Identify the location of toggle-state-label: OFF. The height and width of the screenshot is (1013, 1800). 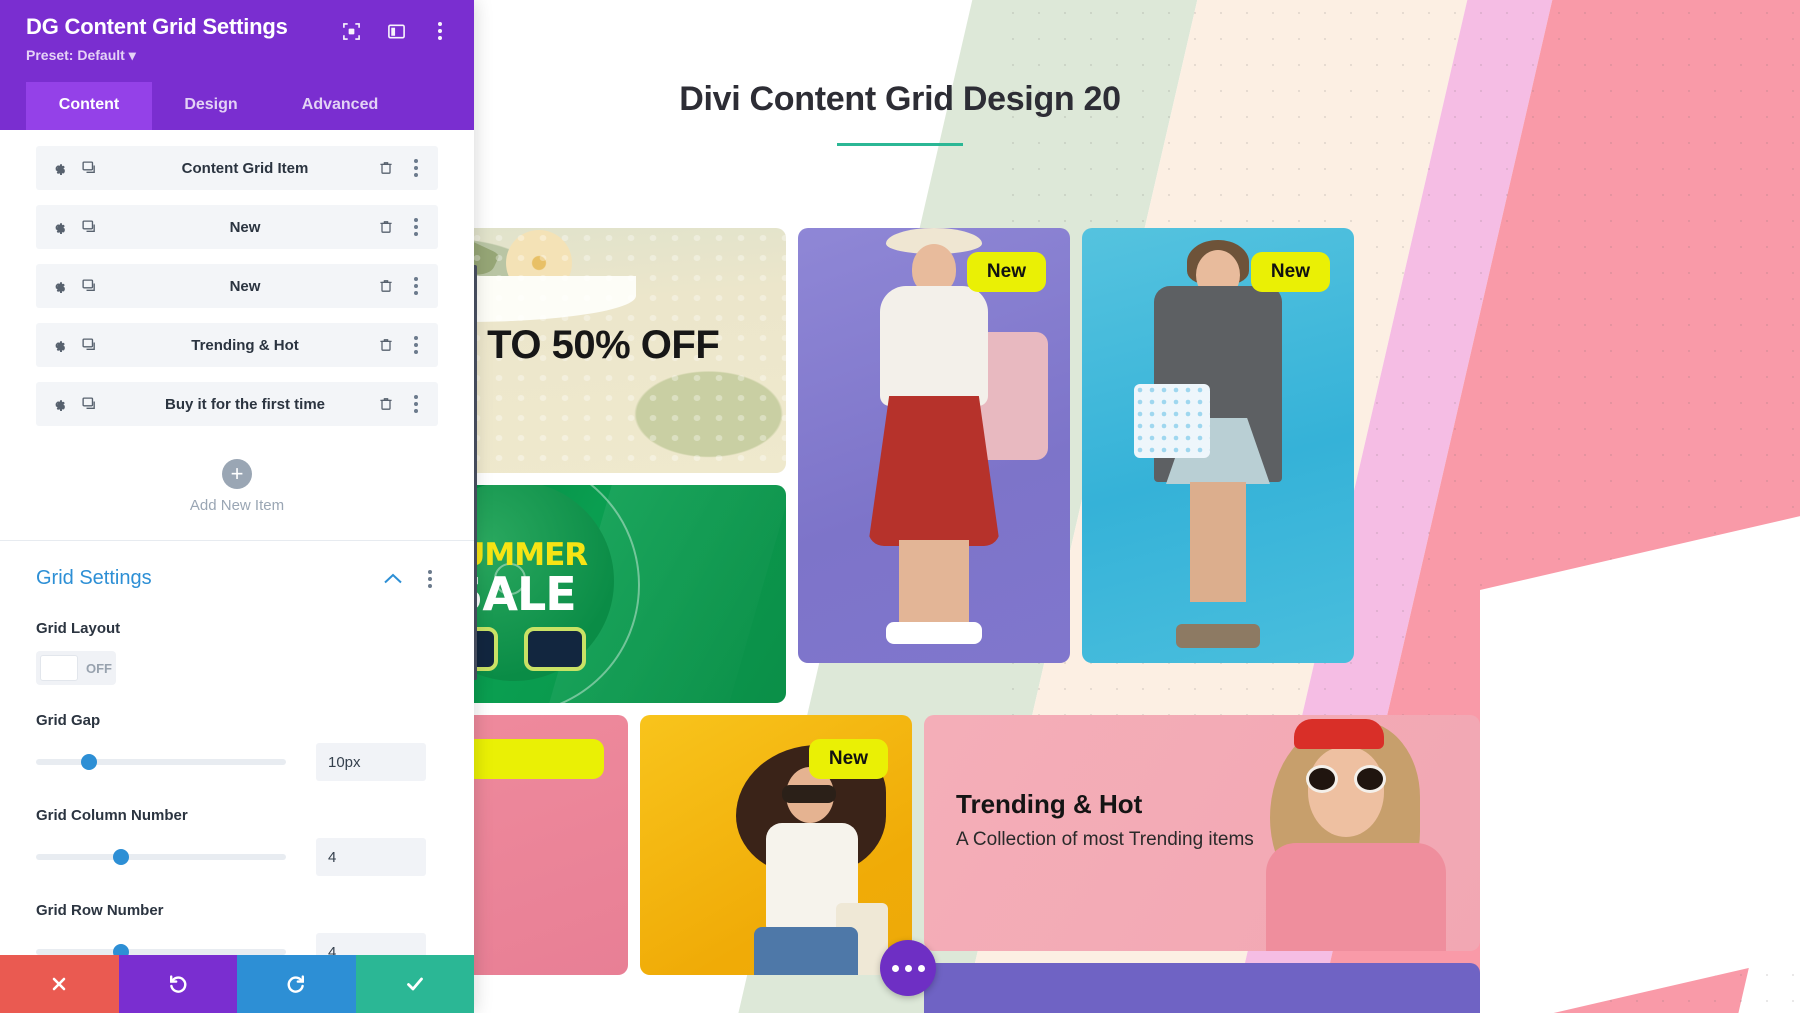
(99, 668).